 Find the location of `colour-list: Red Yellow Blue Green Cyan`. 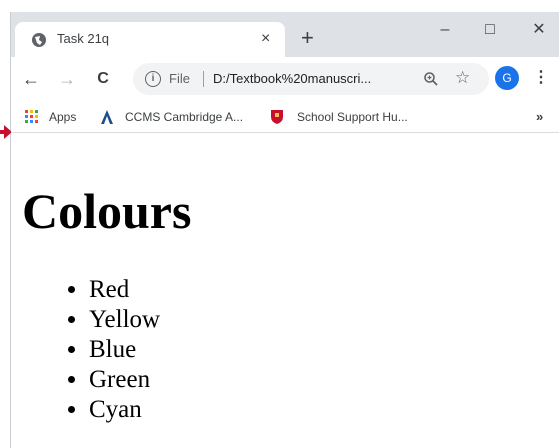

colour-list: Red Yellow Blue Green Cyan is located at coordinates (101, 350).